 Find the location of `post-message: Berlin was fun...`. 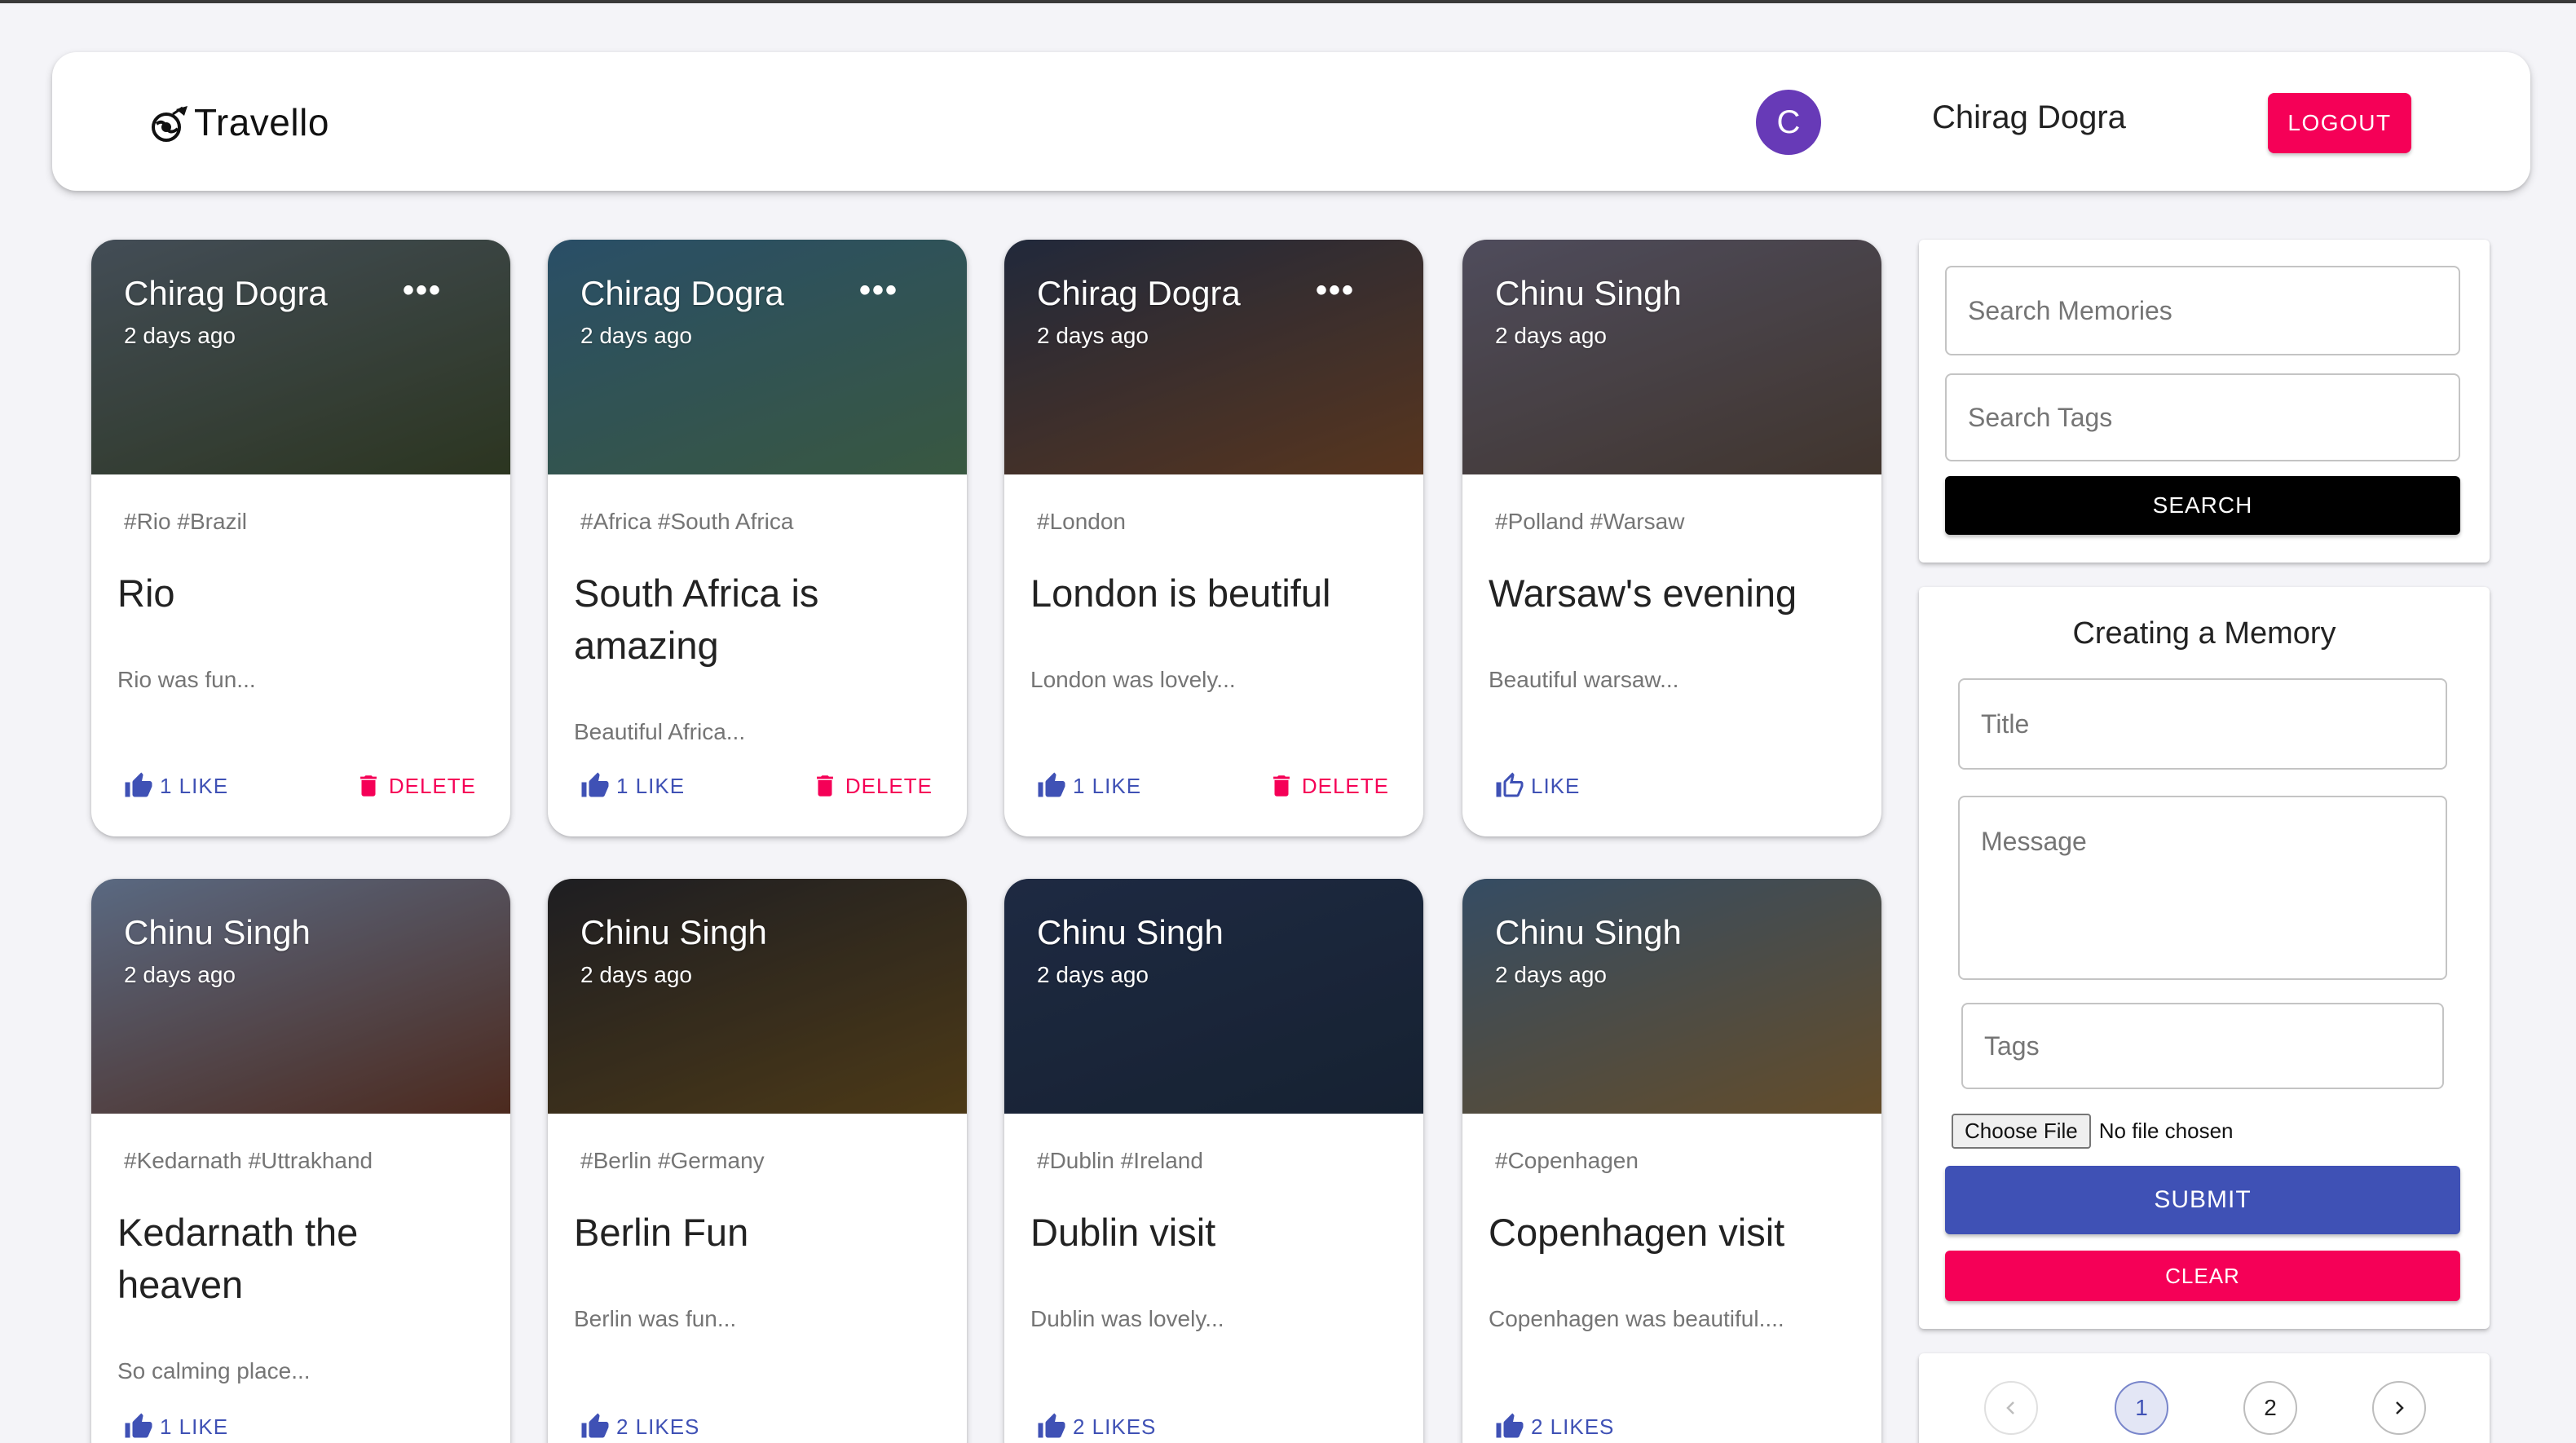

post-message: Berlin was fun... is located at coordinates (655, 1318).